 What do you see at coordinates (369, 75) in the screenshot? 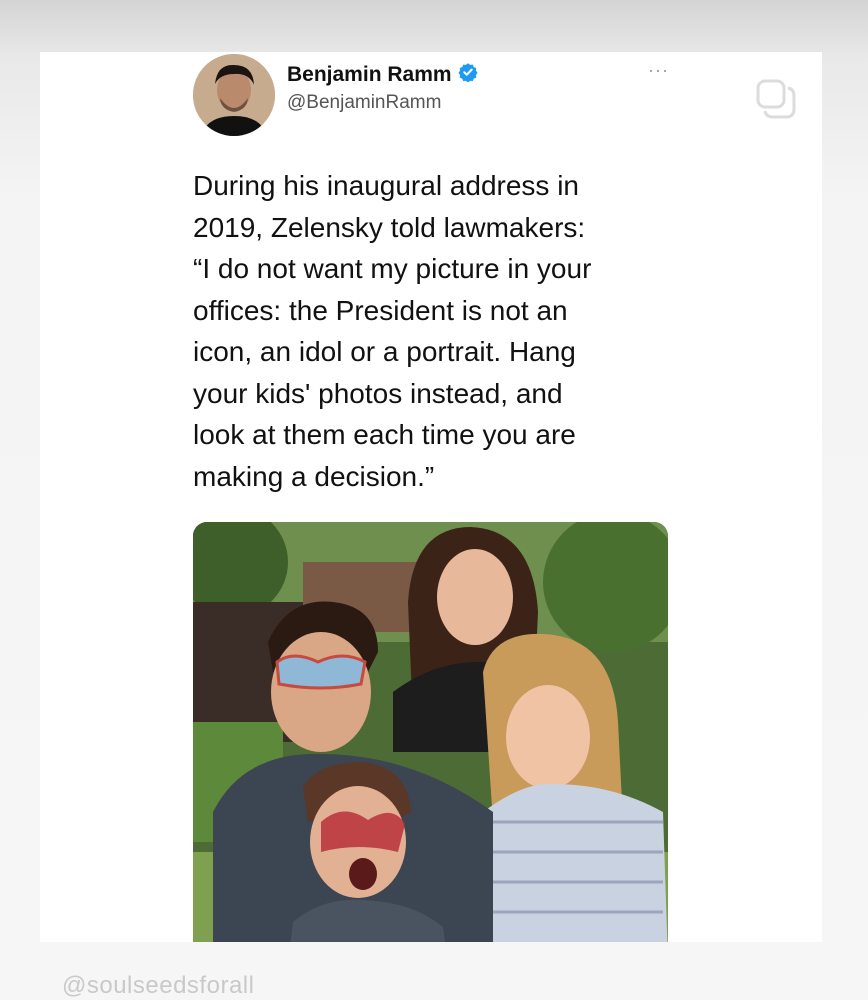
I see `author-name: Benjamin Ramm` at bounding box center [369, 75].